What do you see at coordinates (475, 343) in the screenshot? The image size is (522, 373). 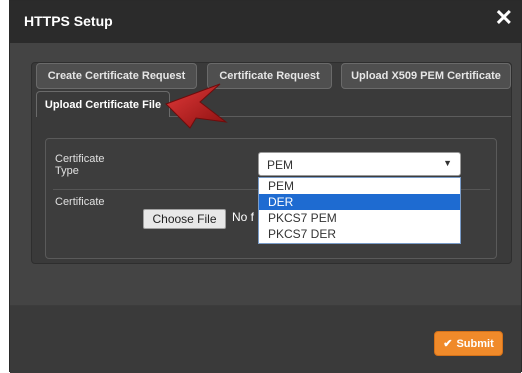 I see `submit-label: Submit` at bounding box center [475, 343].